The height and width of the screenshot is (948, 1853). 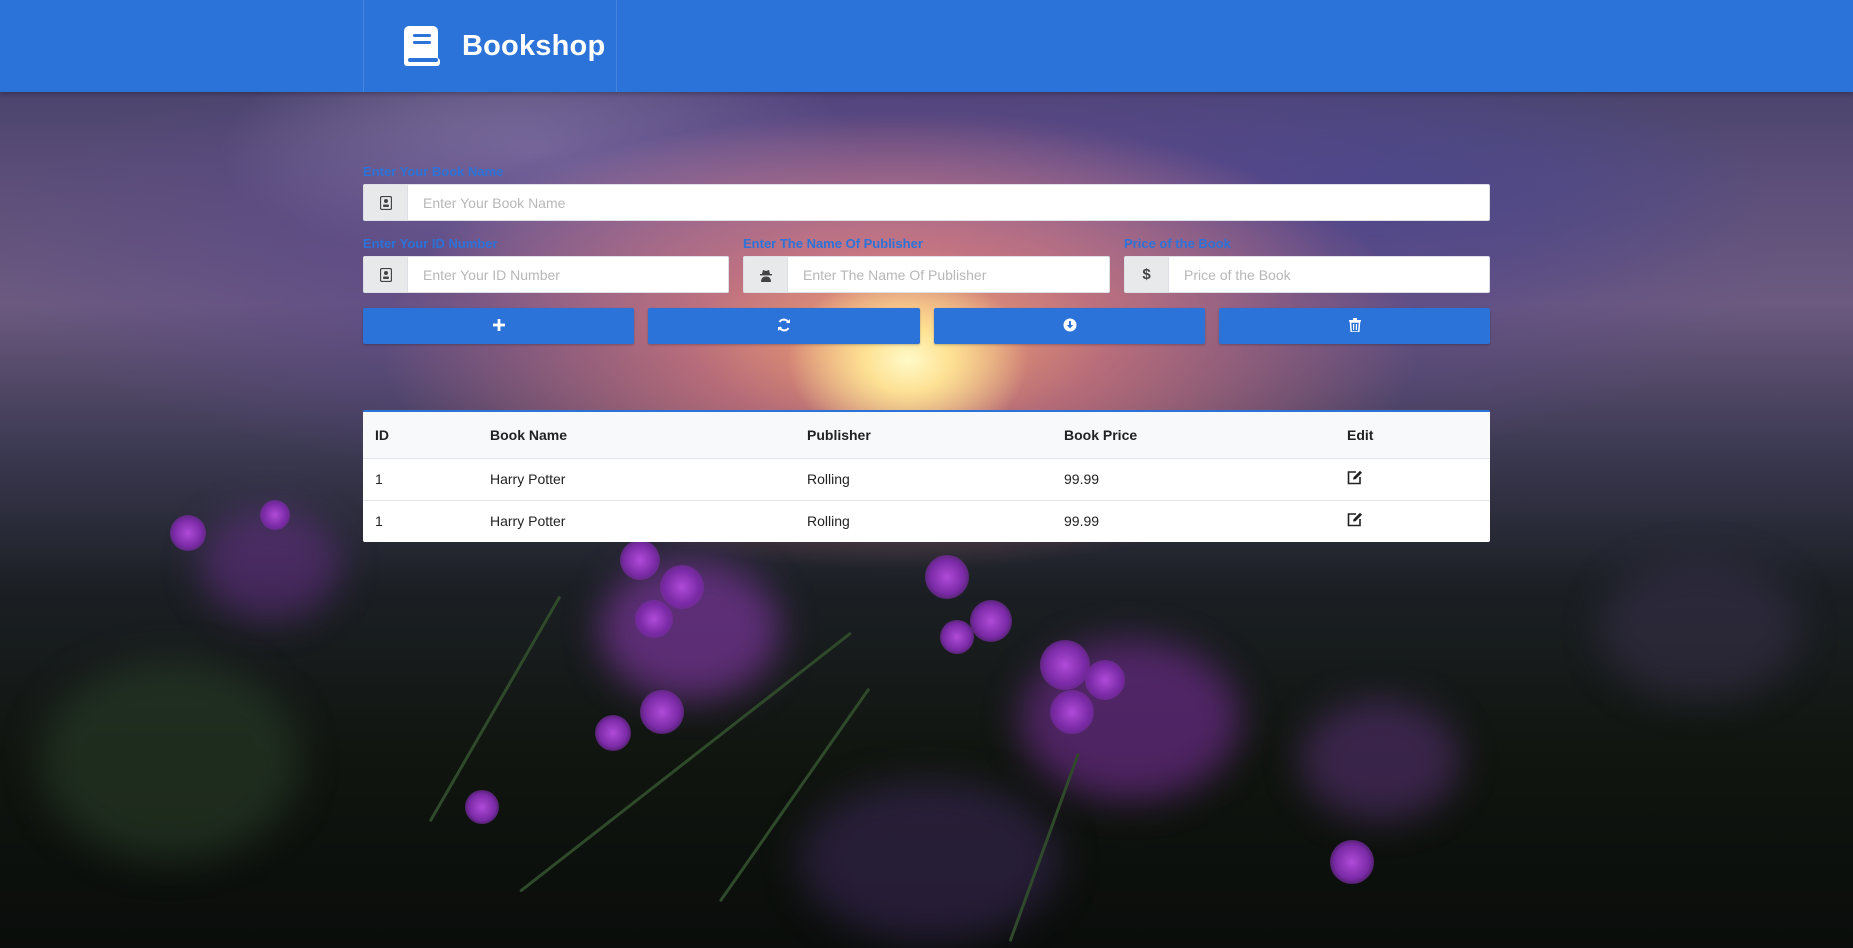 I want to click on price-input, so click(x=1329, y=274).